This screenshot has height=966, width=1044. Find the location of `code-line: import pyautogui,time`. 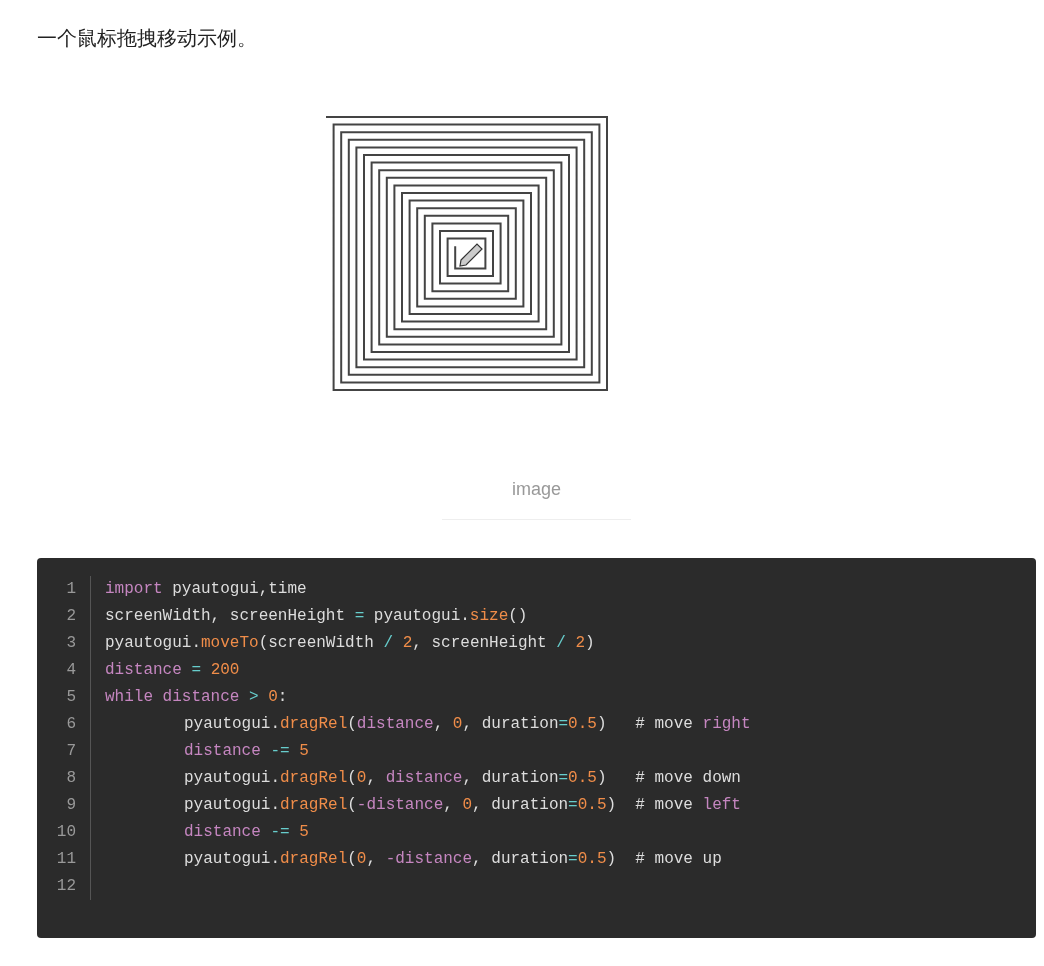

code-line: import pyautogui,time is located at coordinates (205, 589).